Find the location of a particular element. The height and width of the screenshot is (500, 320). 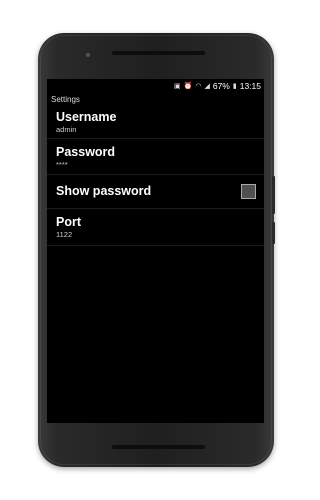

nfc-icon: ▣ is located at coordinates (177, 86).